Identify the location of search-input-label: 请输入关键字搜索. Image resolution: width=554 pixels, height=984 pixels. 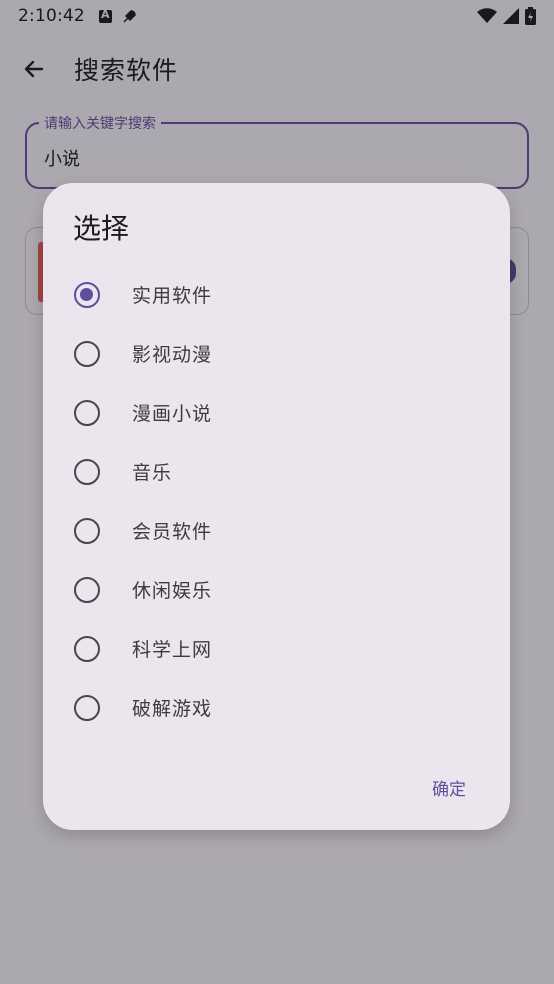
(100, 123).